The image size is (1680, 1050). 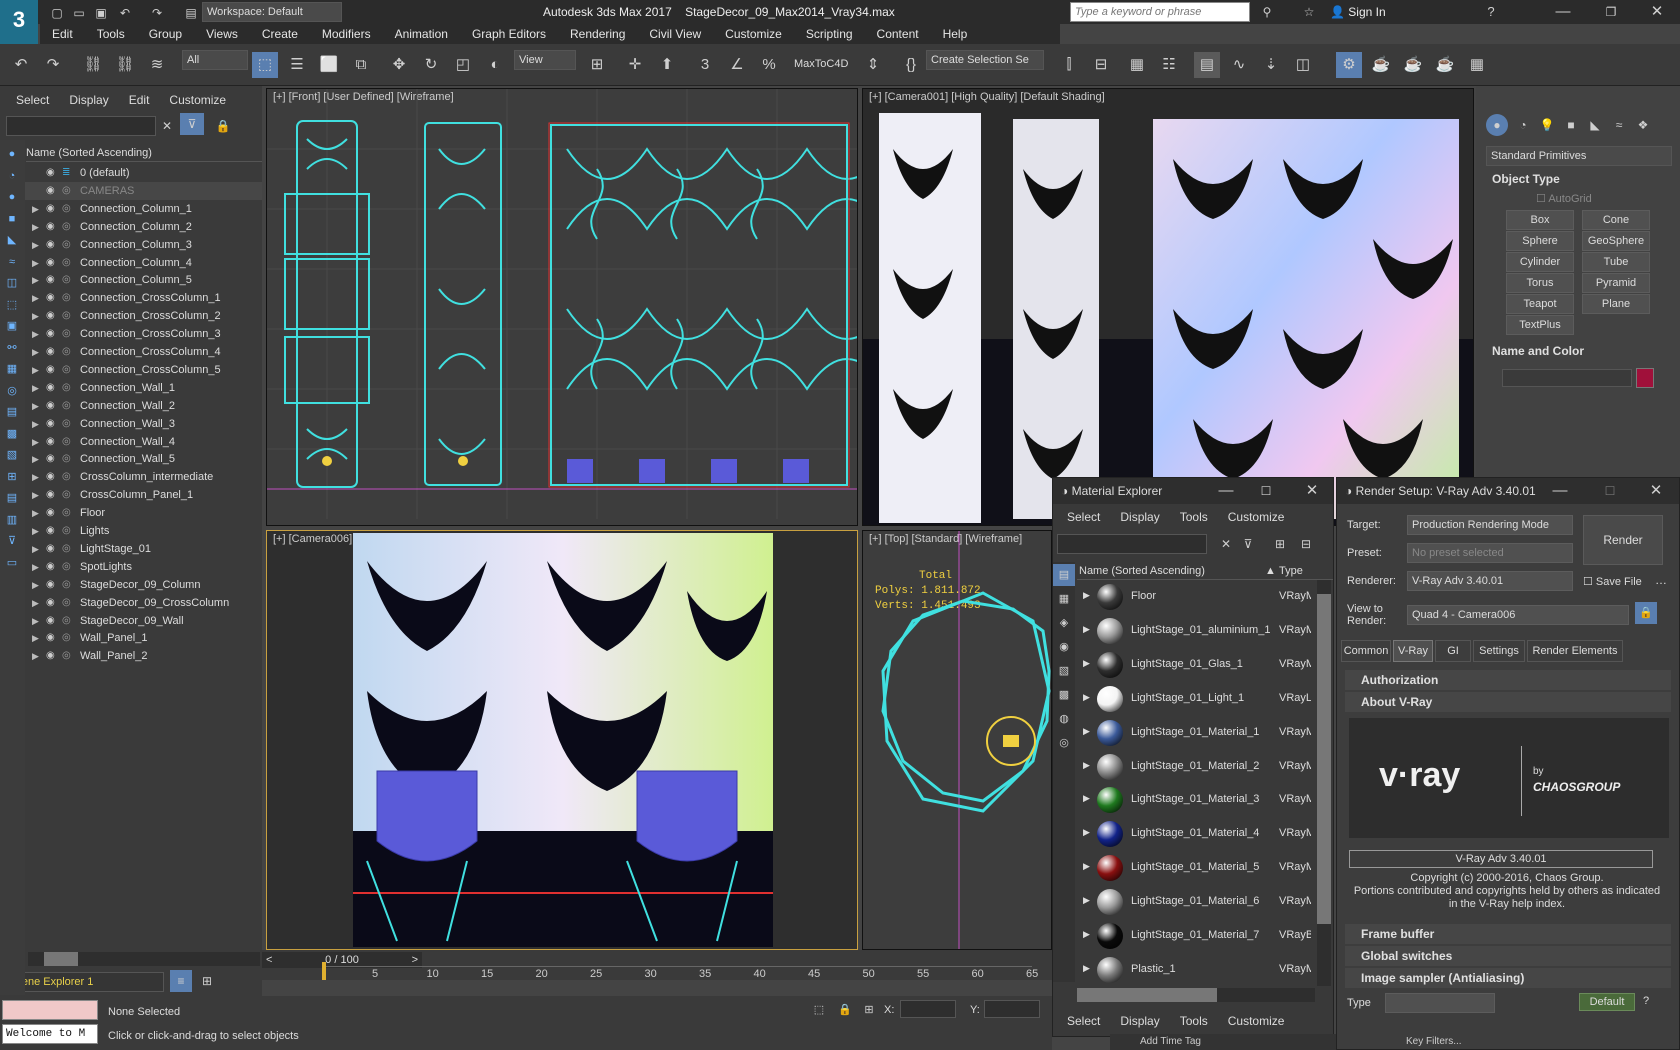 I want to click on box-button: Box, so click(x=1540, y=220).